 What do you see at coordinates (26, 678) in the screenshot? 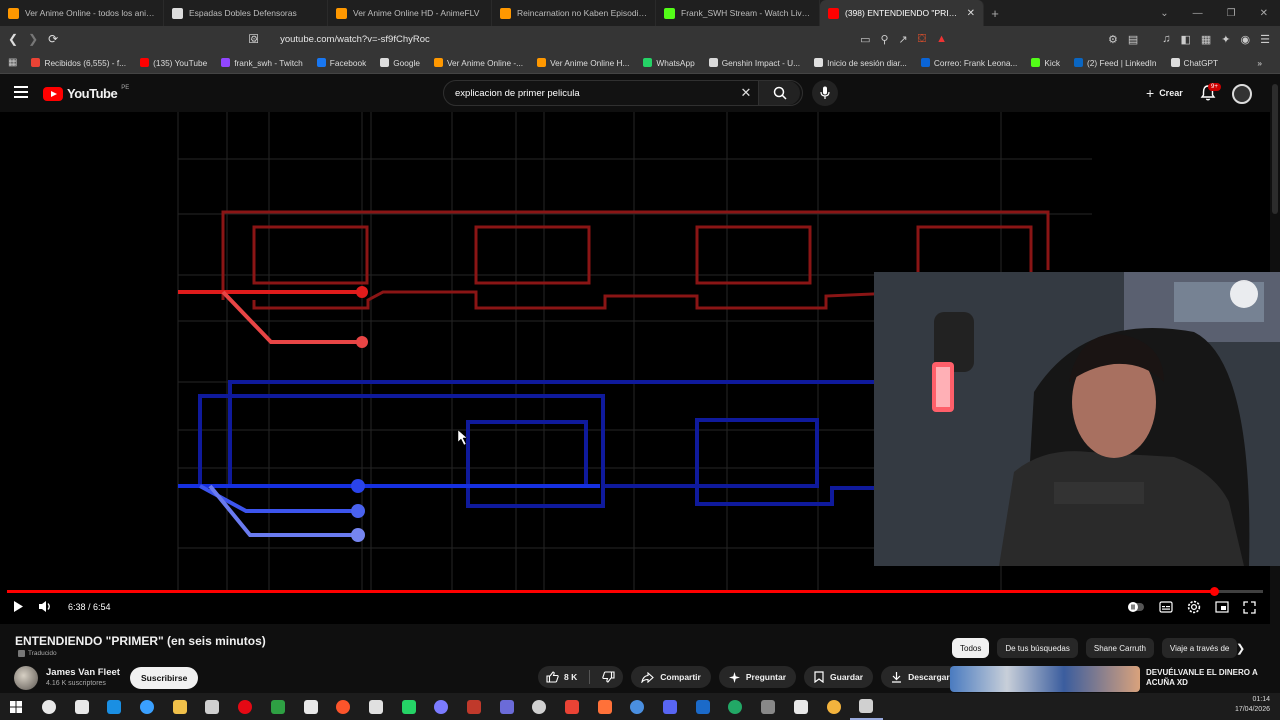
I see `channel-avatar` at bounding box center [26, 678].